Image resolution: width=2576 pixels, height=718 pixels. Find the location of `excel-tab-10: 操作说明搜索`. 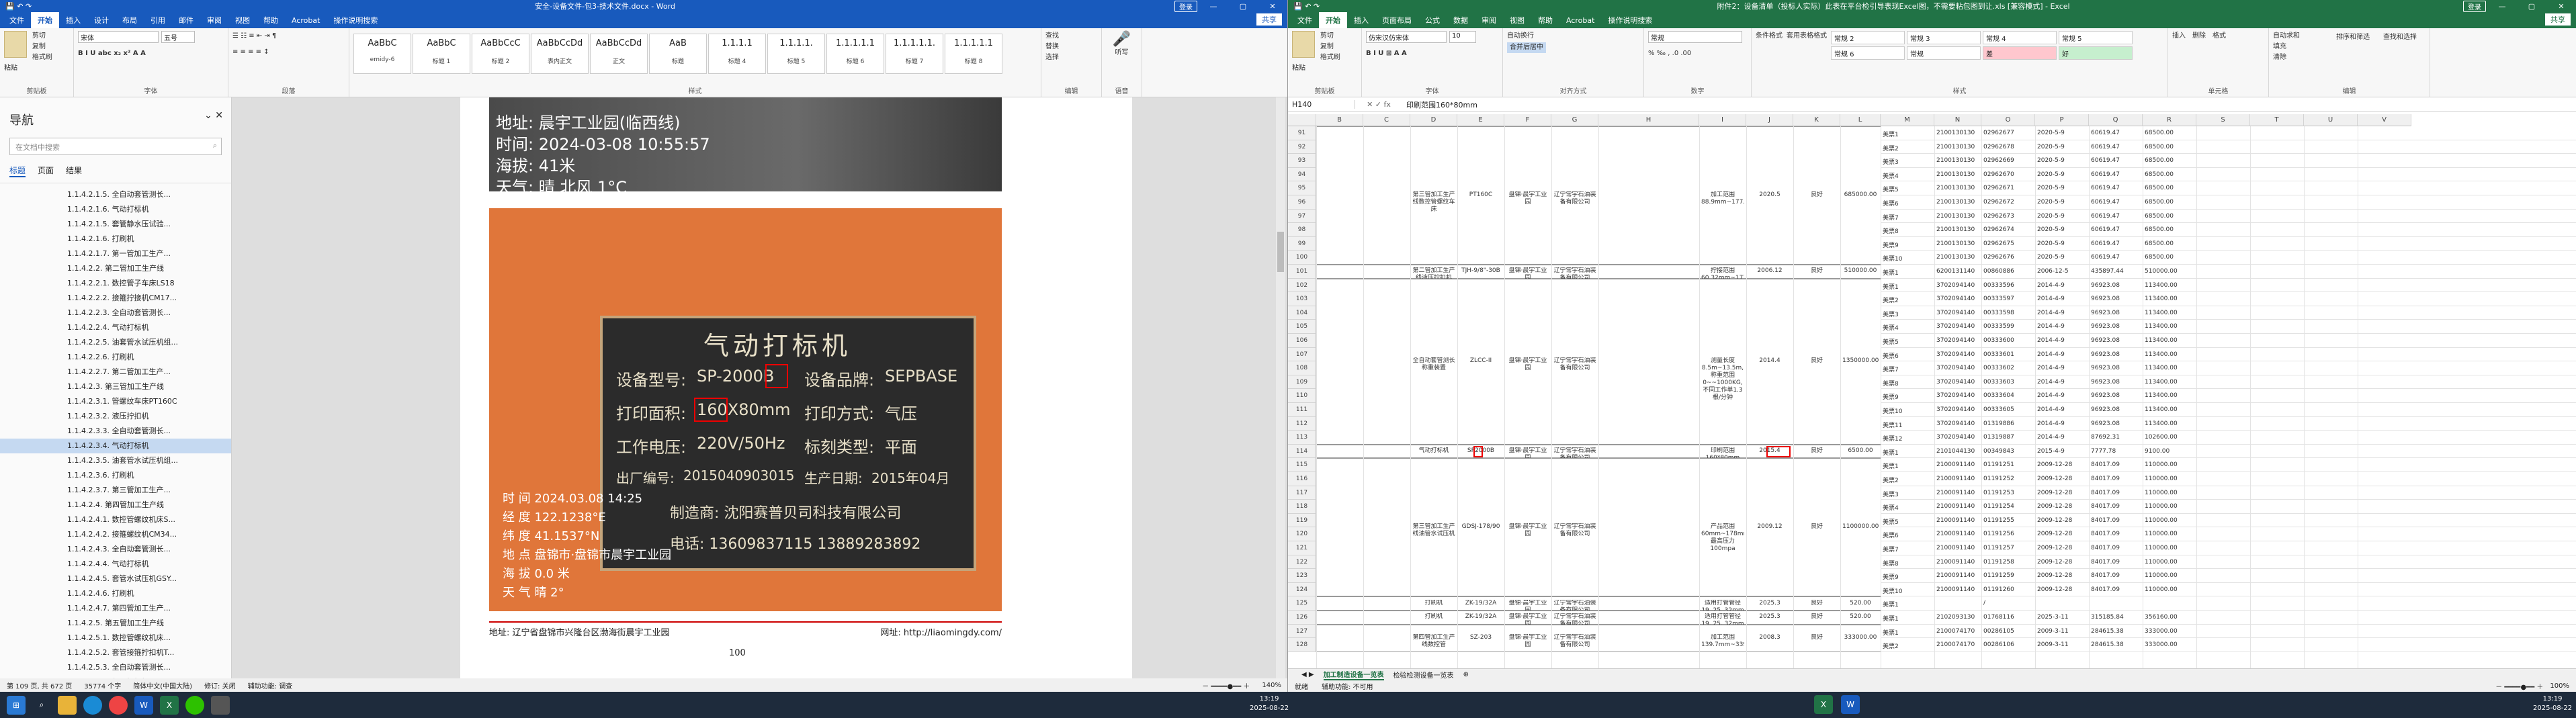

excel-tab-10: 操作说明搜索 is located at coordinates (1630, 20).